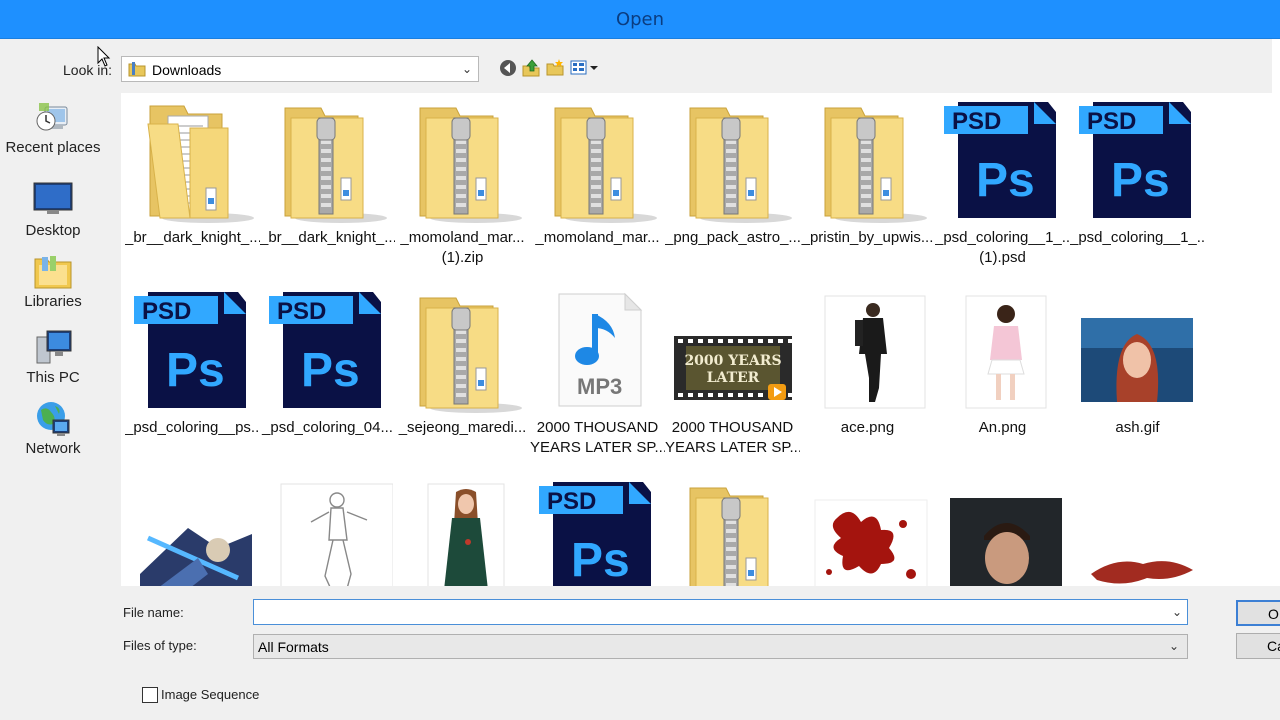 The width and height of the screenshot is (1280, 720). What do you see at coordinates (1258, 613) in the screenshot?
I see `ok-button: OK` at bounding box center [1258, 613].